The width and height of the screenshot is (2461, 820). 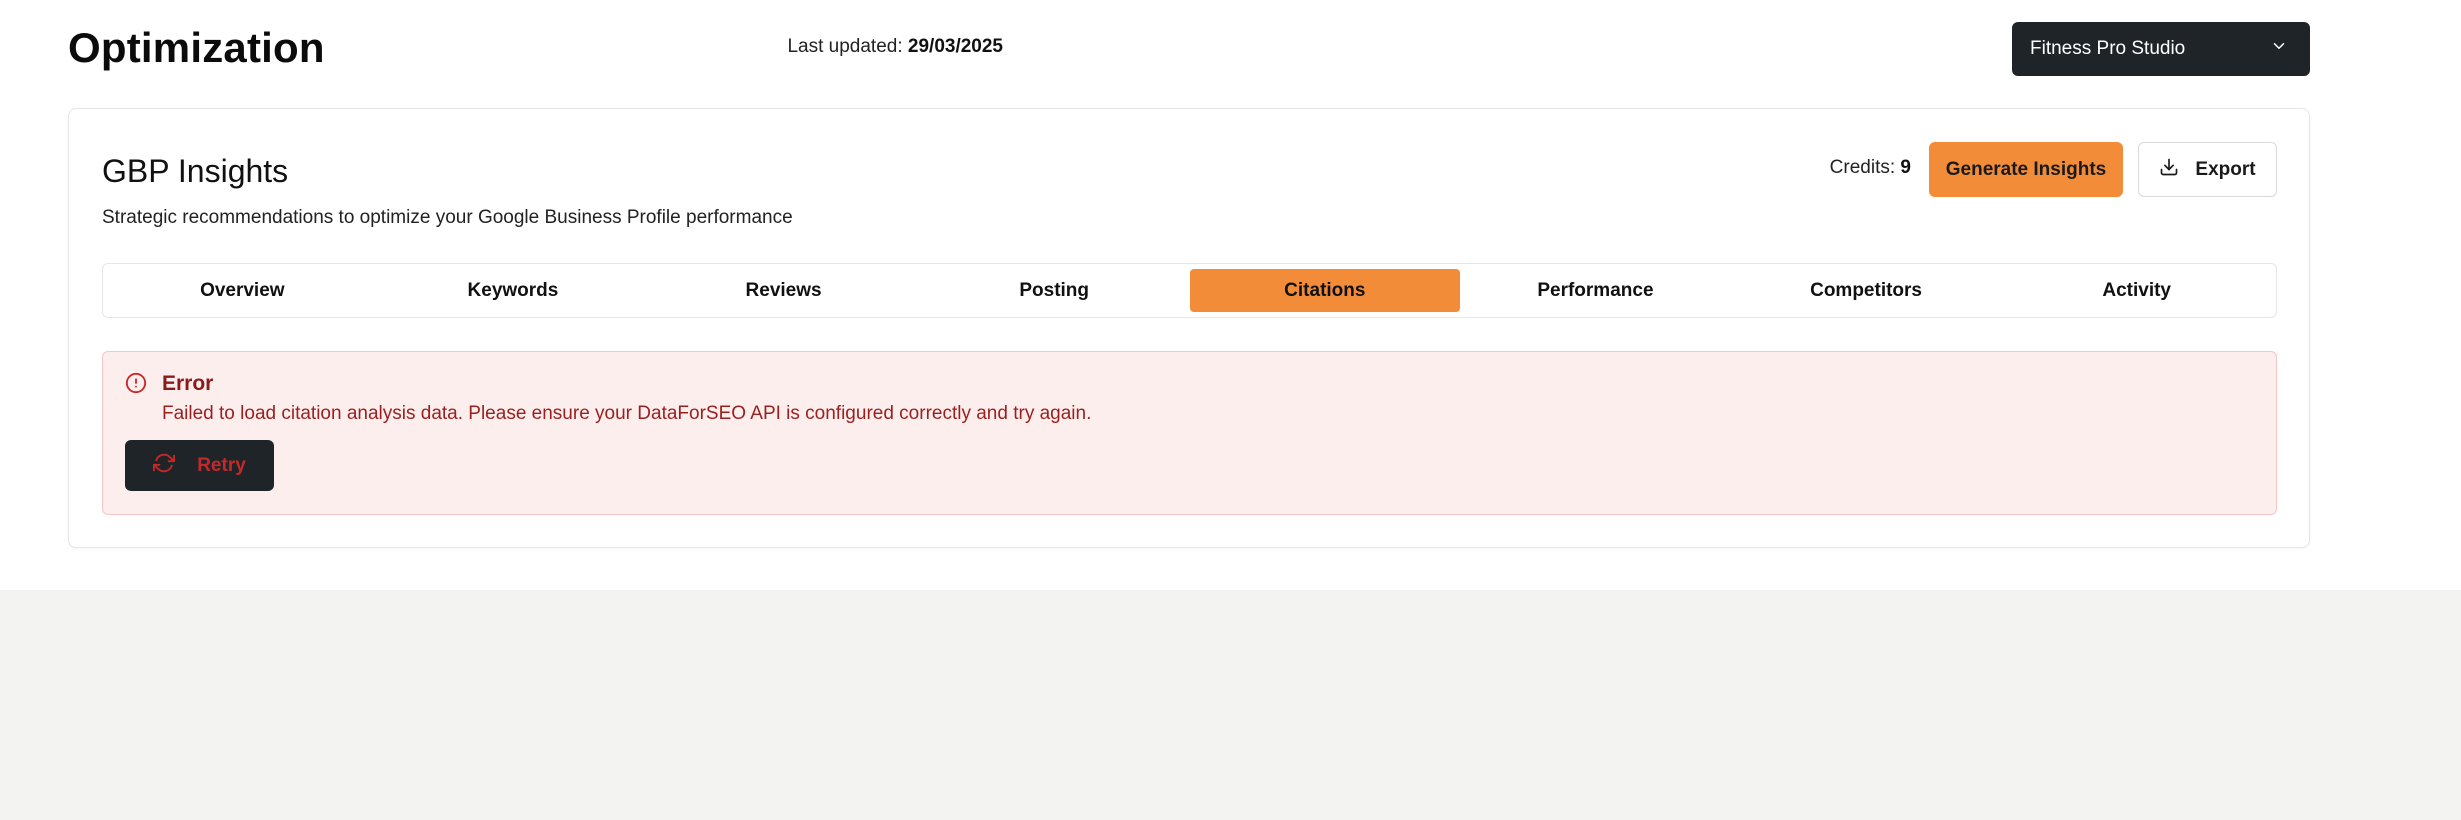 I want to click on last-updated: Last updated: 29/03/2025, so click(x=895, y=47).